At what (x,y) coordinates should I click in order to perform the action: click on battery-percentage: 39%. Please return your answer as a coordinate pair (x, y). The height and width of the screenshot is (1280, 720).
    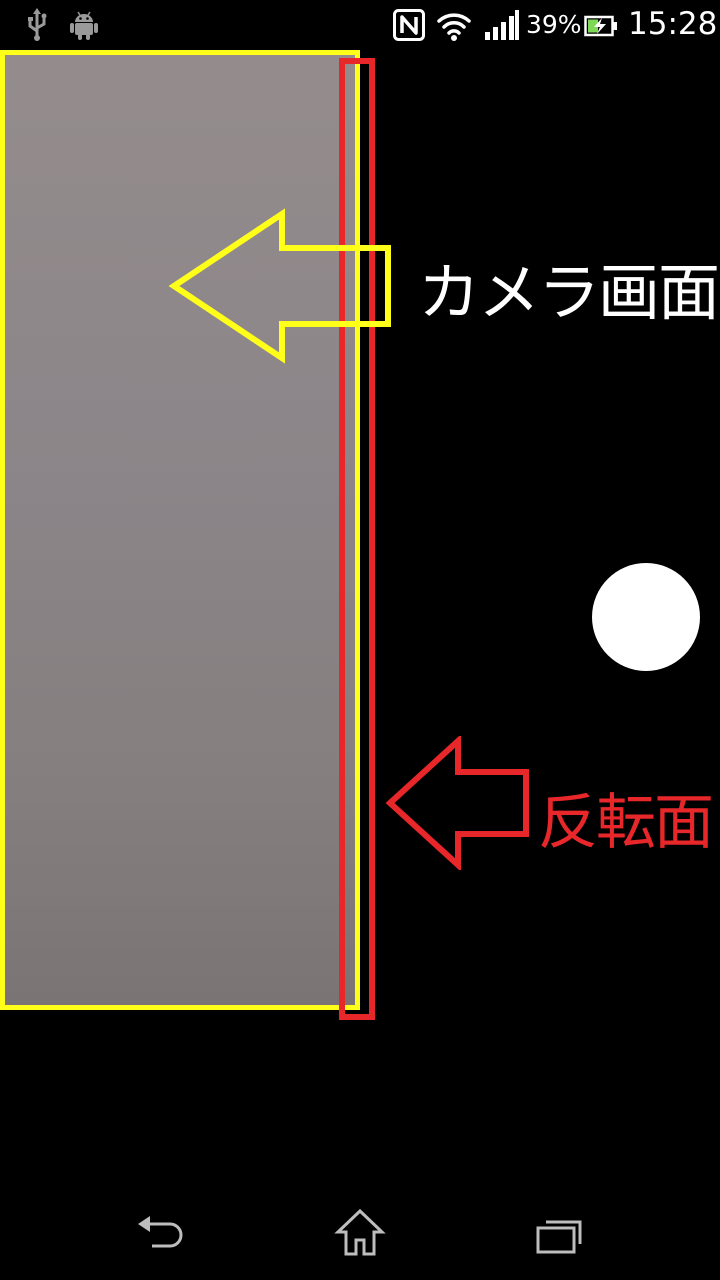
    Looking at the image, I should click on (554, 24).